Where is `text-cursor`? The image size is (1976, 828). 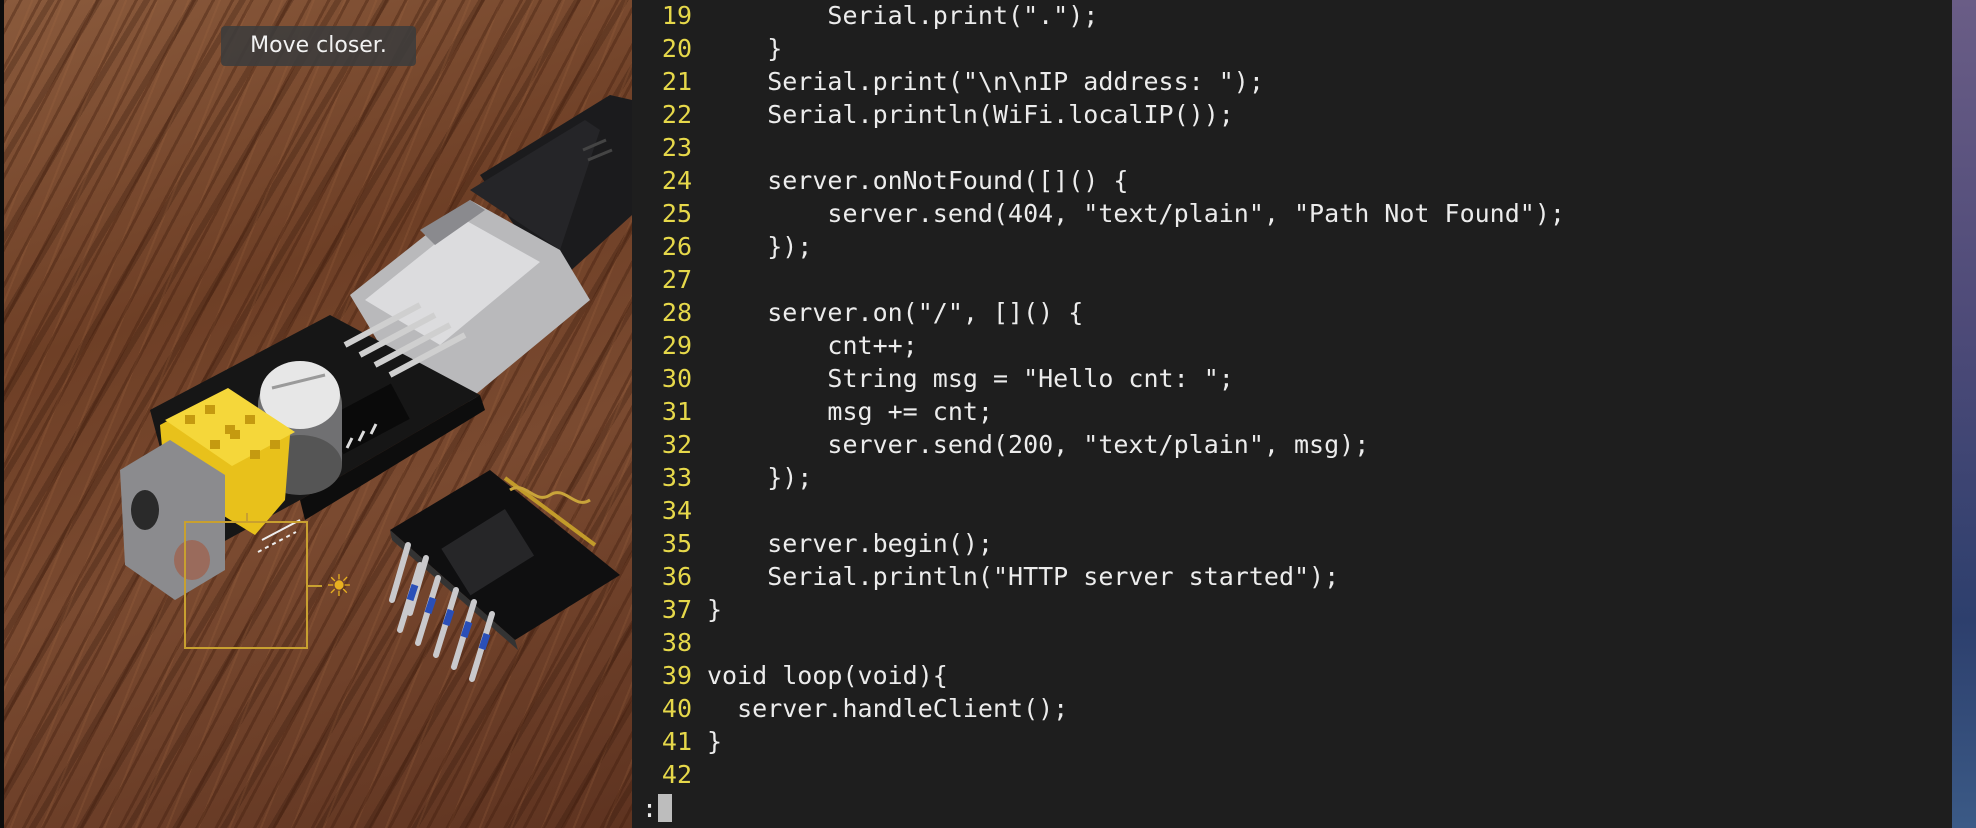
text-cursor is located at coordinates (665, 808).